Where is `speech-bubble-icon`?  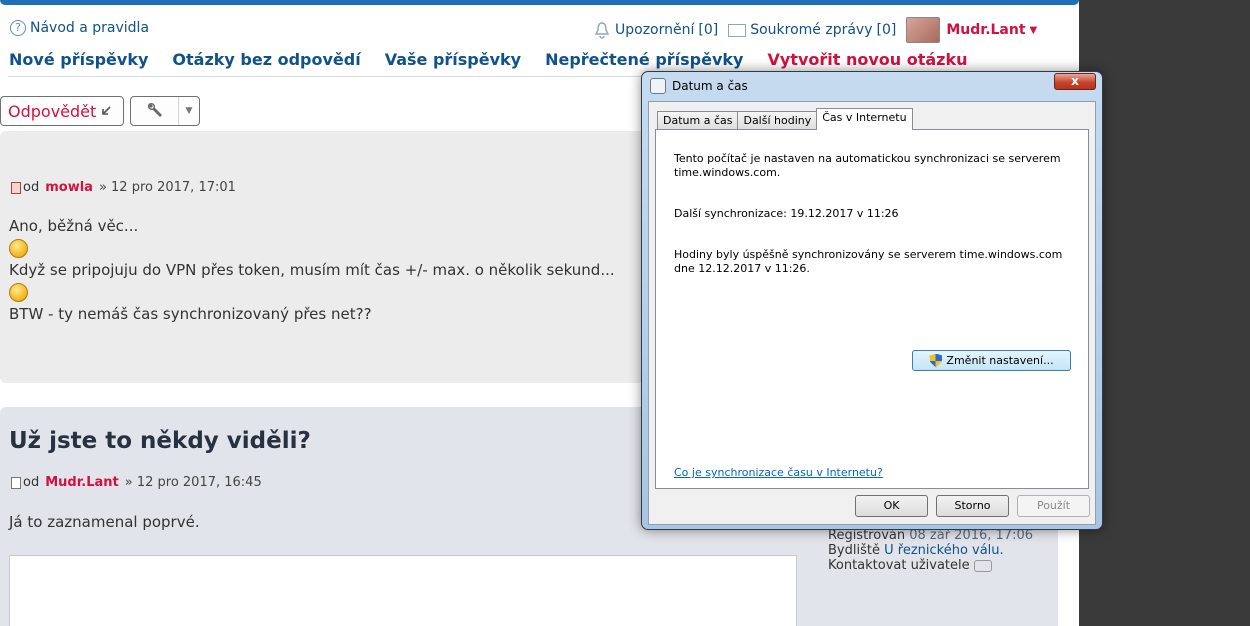 speech-bubble-icon is located at coordinates (982, 565).